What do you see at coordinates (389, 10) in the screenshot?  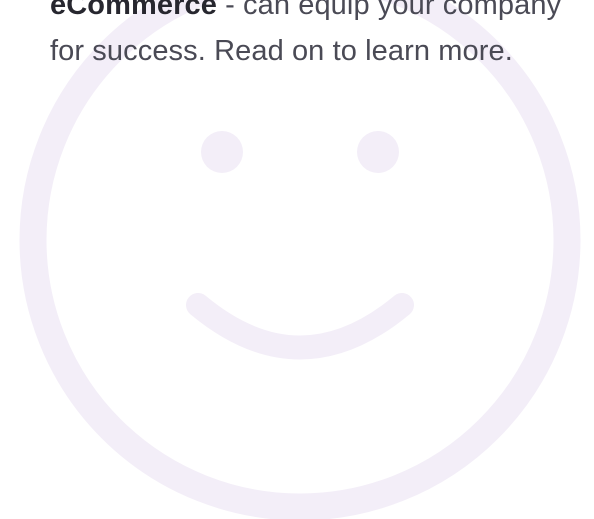 I see `intro-line1-text: - can equip your company` at bounding box center [389, 10].